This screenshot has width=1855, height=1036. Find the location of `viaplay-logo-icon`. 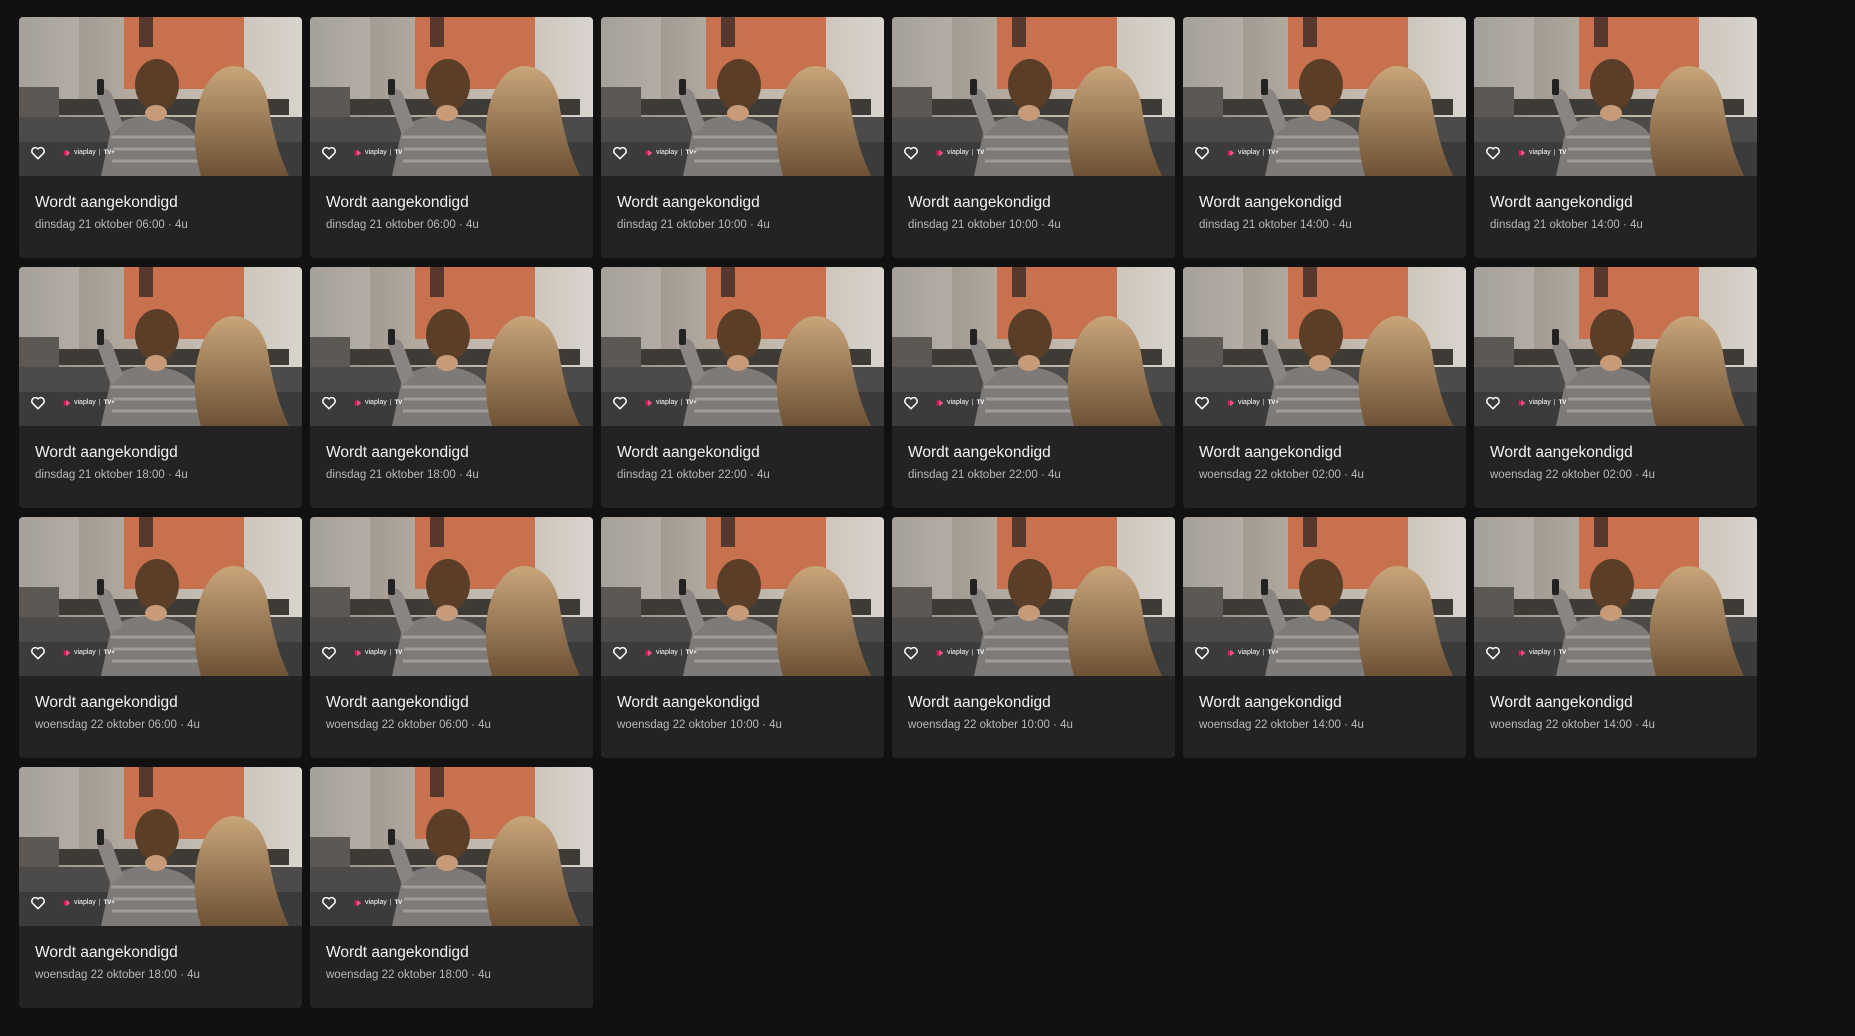

viaplay-logo-icon is located at coordinates (67, 903).